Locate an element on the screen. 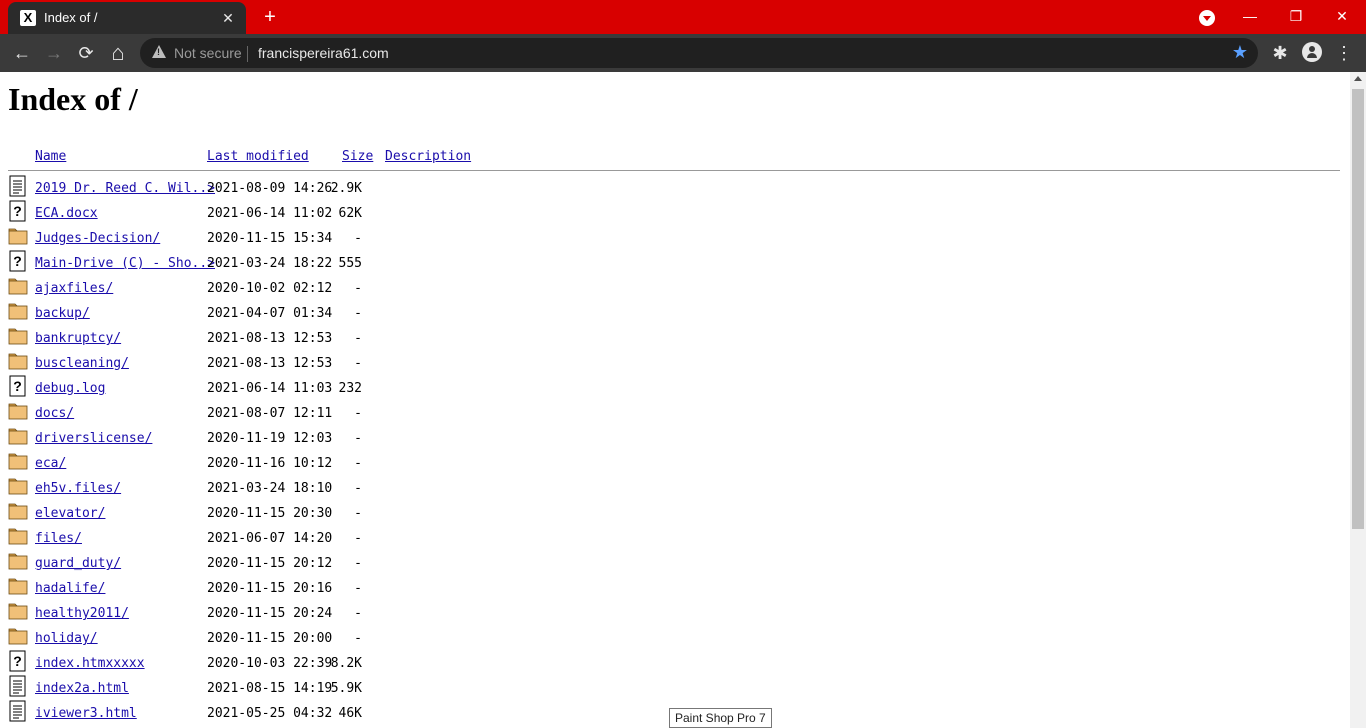  last-modified-cell: 2021-03-24 18:22 is located at coordinates (270, 263).